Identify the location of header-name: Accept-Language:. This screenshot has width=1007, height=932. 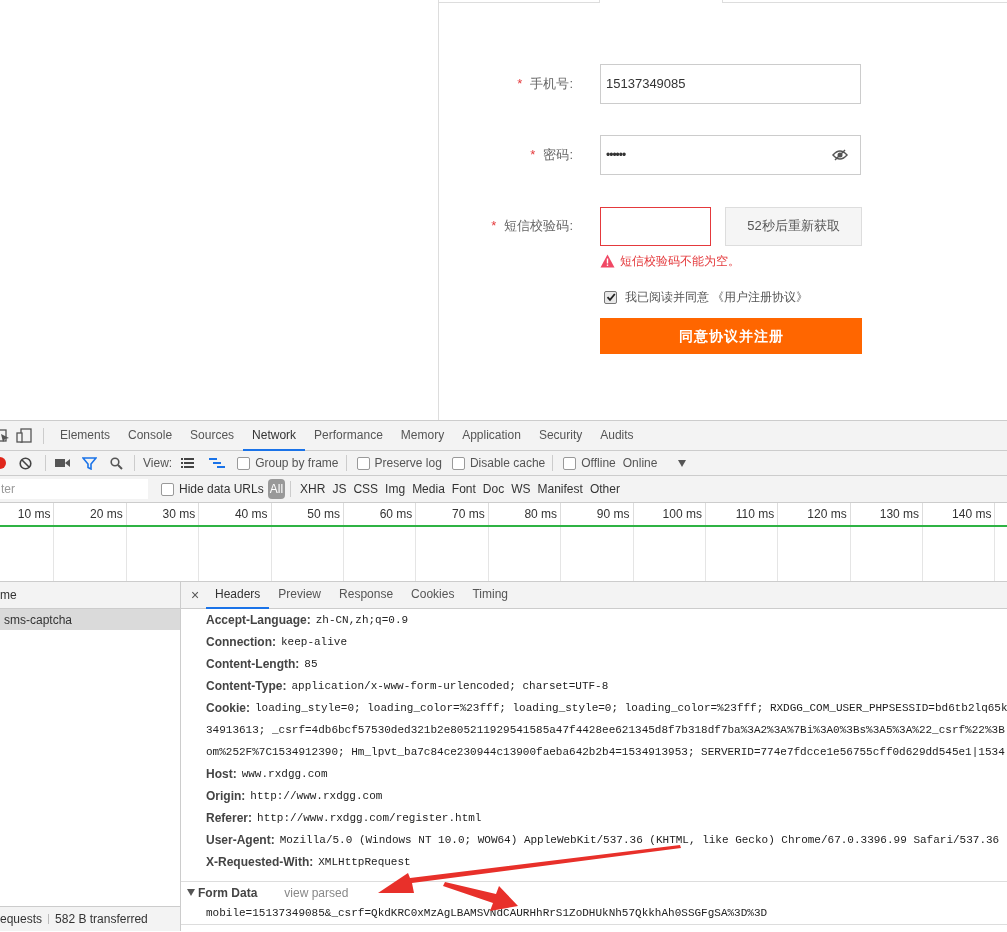
(258, 620).